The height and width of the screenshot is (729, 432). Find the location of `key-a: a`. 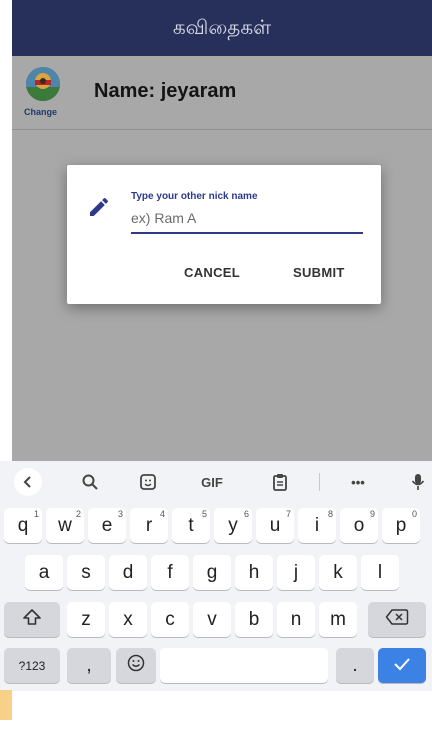

key-a: a is located at coordinates (44, 572).